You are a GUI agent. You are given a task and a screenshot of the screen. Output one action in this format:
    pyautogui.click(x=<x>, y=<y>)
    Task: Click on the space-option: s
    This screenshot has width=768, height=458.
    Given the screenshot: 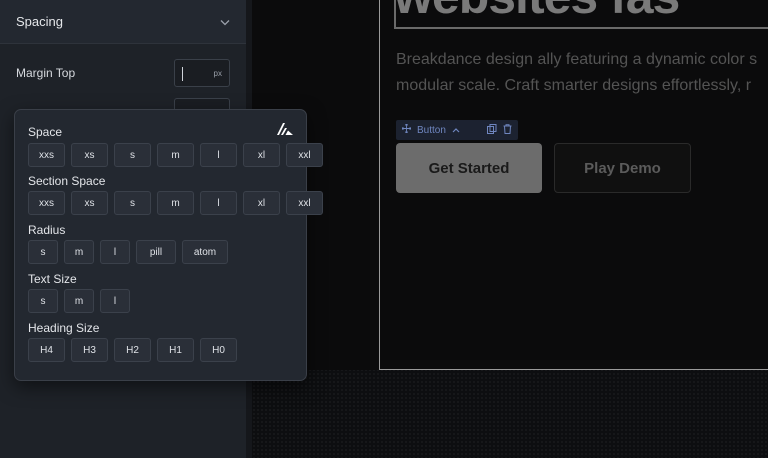 What is the action you would take?
    pyautogui.click(x=132, y=155)
    